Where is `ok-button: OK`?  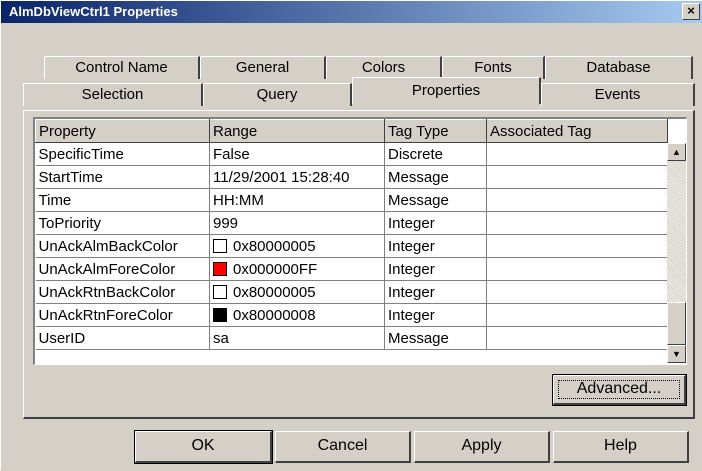 ok-button: OK is located at coordinates (203, 447).